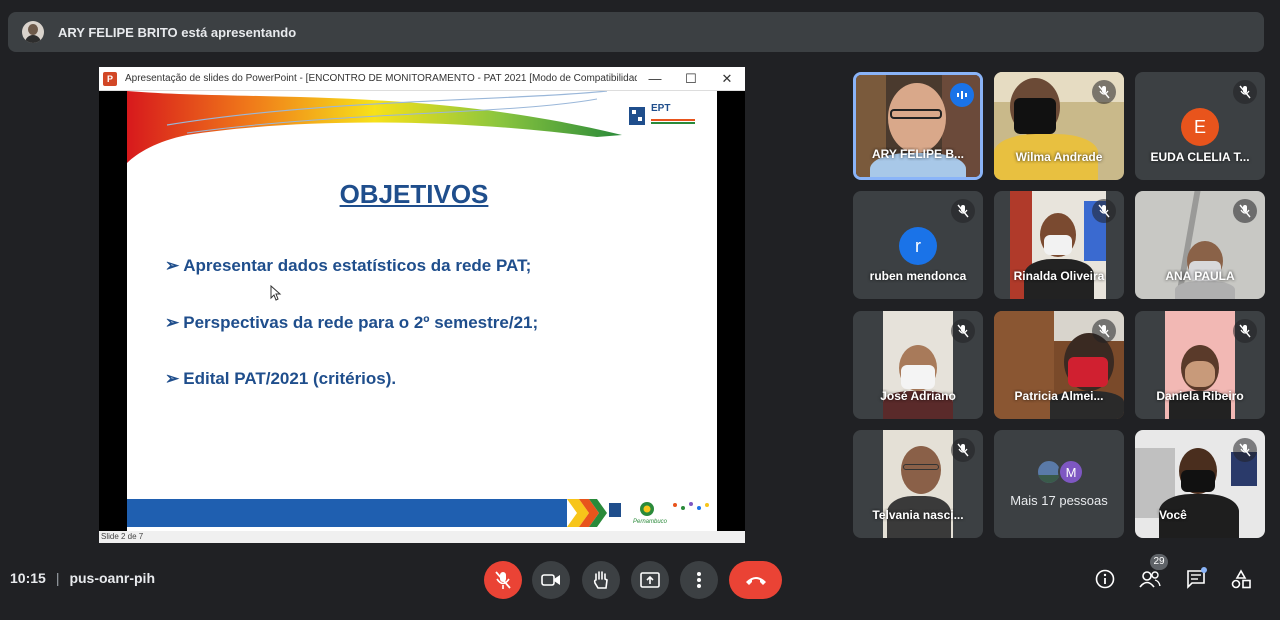 The width and height of the screenshot is (1280, 620). What do you see at coordinates (1200, 365) in the screenshot?
I see `participant-tile: Daniela Ribeiro` at bounding box center [1200, 365].